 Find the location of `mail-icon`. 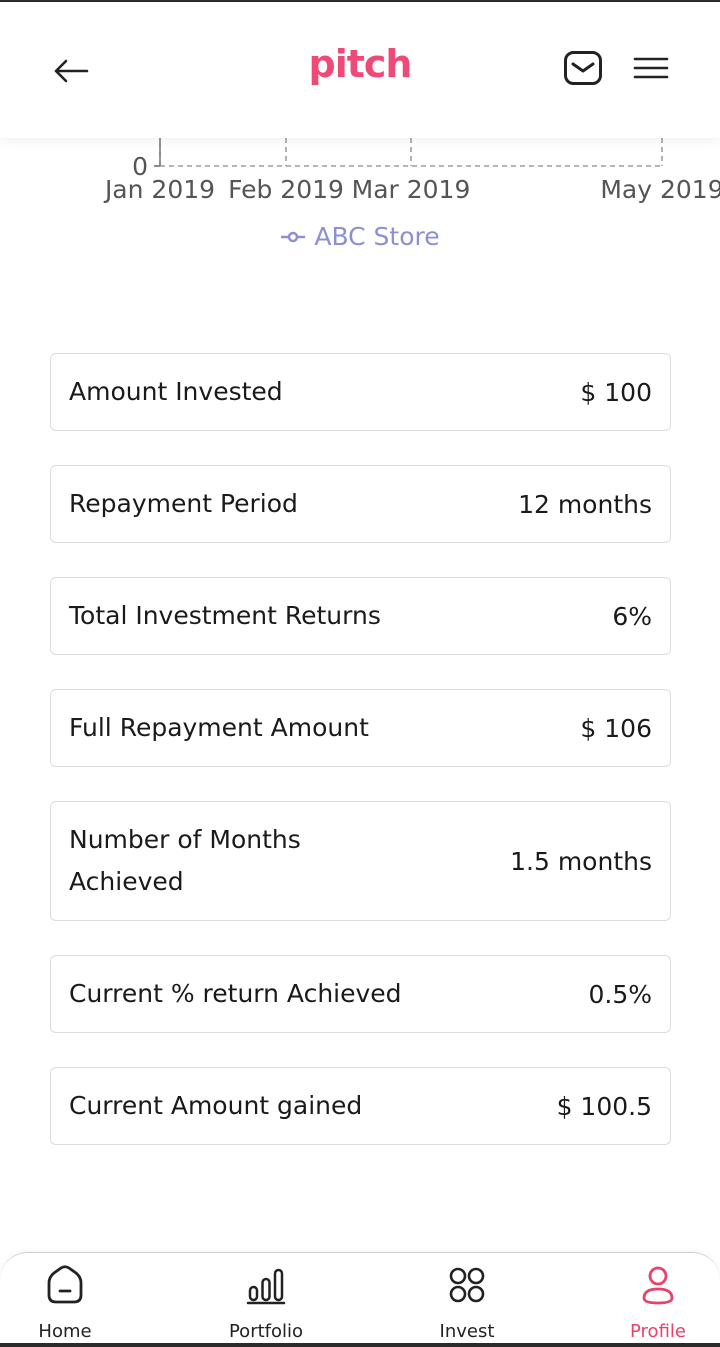

mail-icon is located at coordinates (583, 68).